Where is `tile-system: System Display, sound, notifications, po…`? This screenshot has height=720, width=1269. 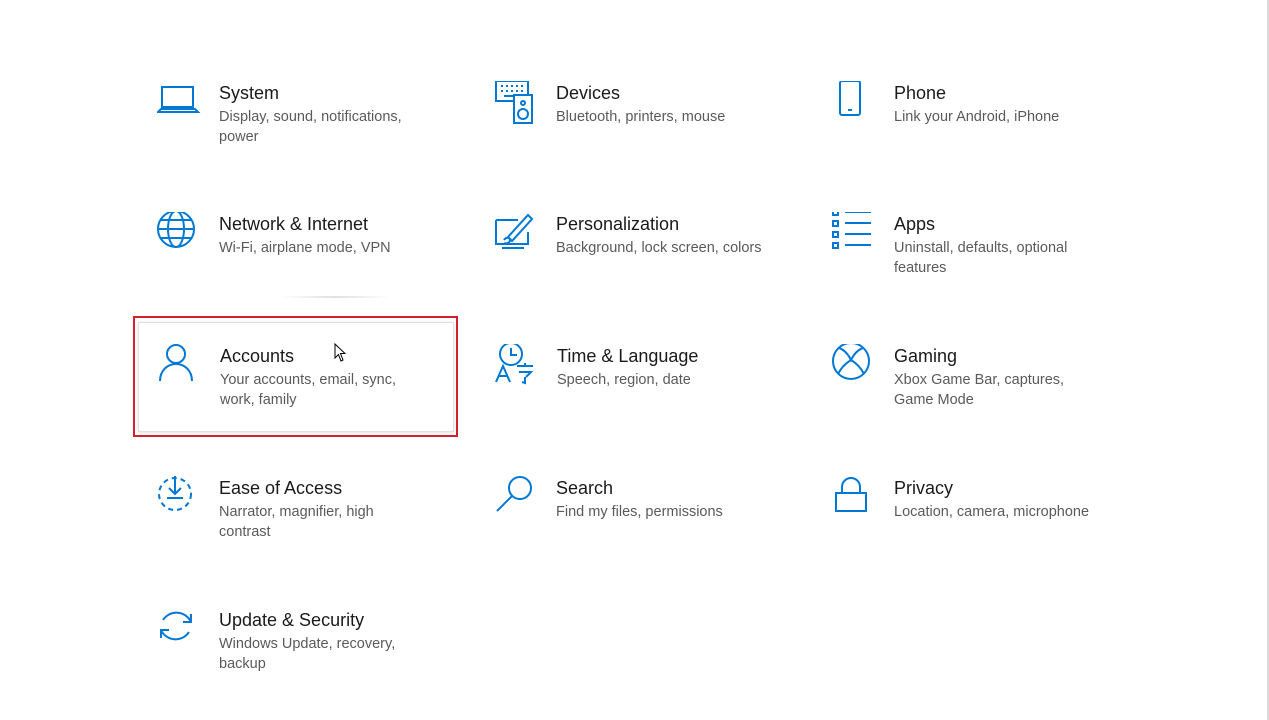
tile-system: System Display, sound, notifications, po… is located at coordinates (292, 131).